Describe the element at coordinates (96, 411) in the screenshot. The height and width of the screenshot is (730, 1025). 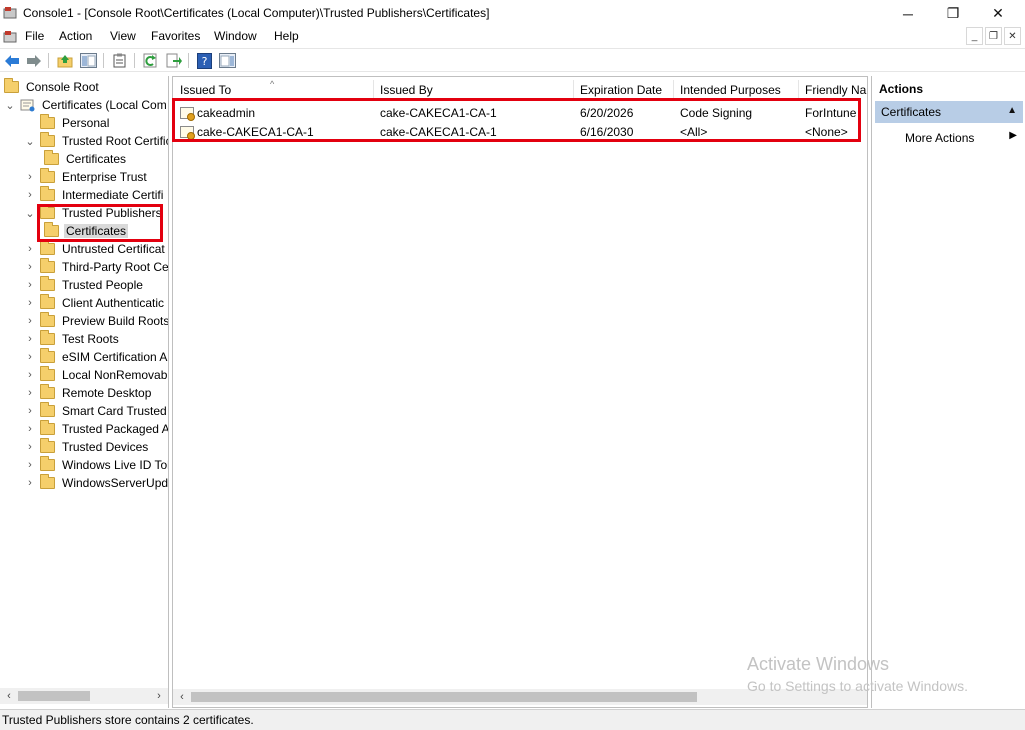
I see `tree-node-smart-card-trusted: › Smart Card Trusted` at that location.